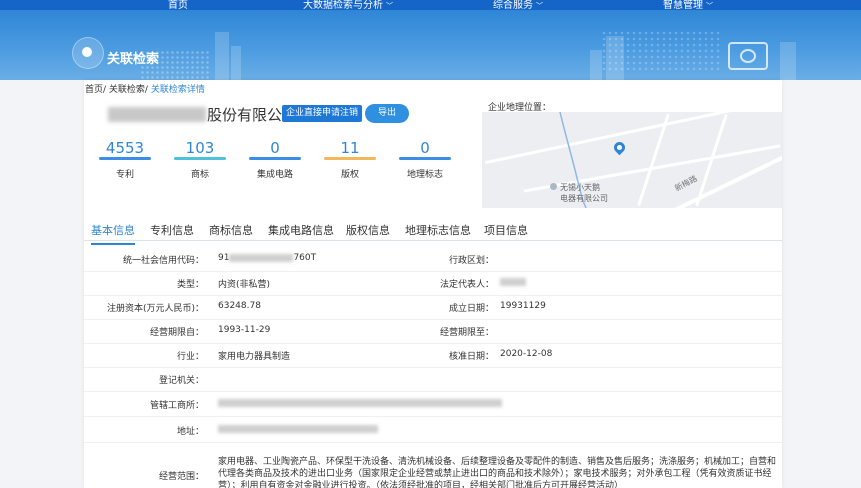 The height and width of the screenshot is (488, 861). What do you see at coordinates (128, 90) in the screenshot?
I see `breadcrumb-search: 关联检索/` at bounding box center [128, 90].